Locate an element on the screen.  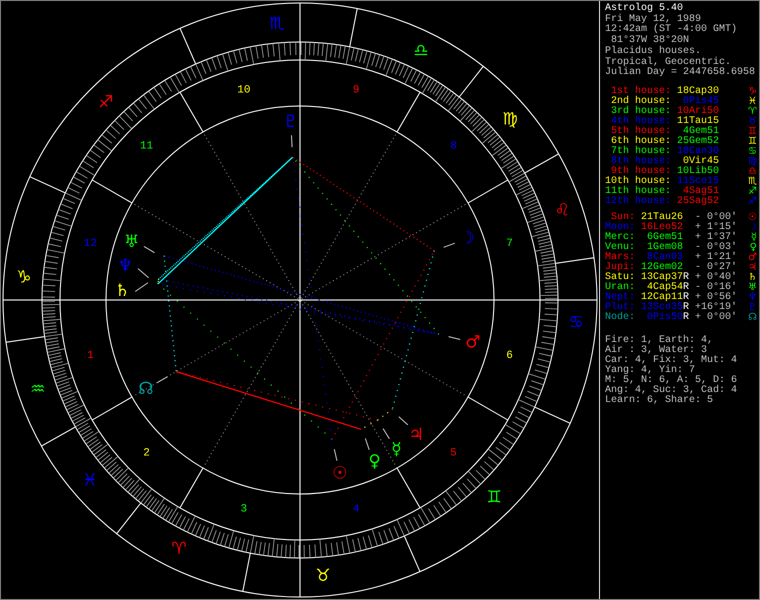
house-number: 8 is located at coordinates (453, 146).